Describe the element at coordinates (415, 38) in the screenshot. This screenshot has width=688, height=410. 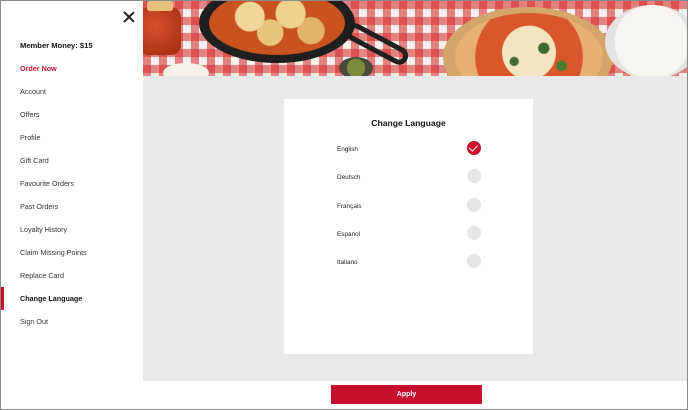
I see `food-banner-image` at that location.